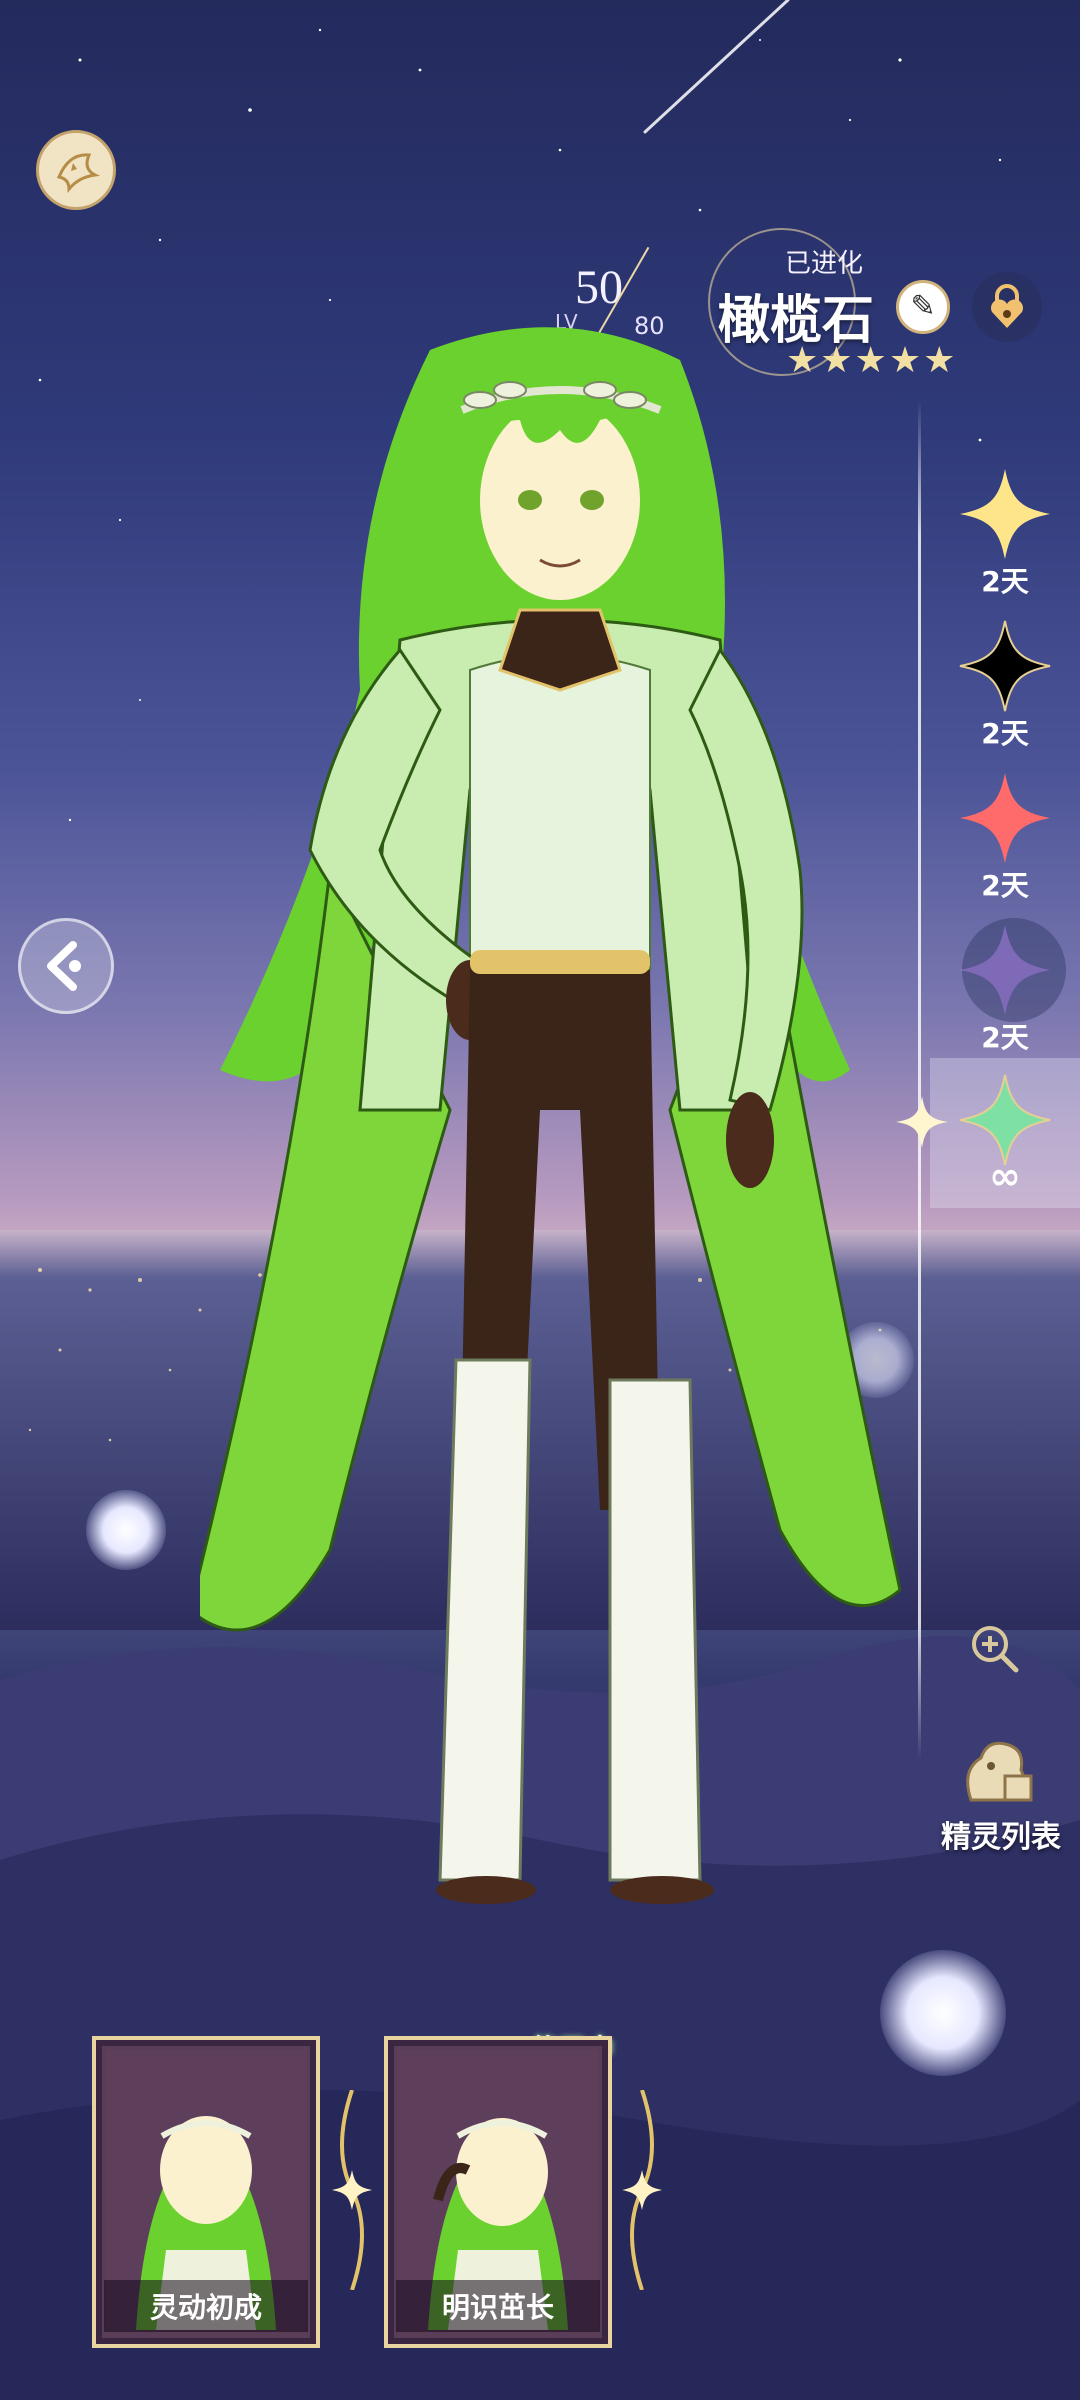  What do you see at coordinates (999, 1771) in the screenshot?
I see `pet-list-icon` at bounding box center [999, 1771].